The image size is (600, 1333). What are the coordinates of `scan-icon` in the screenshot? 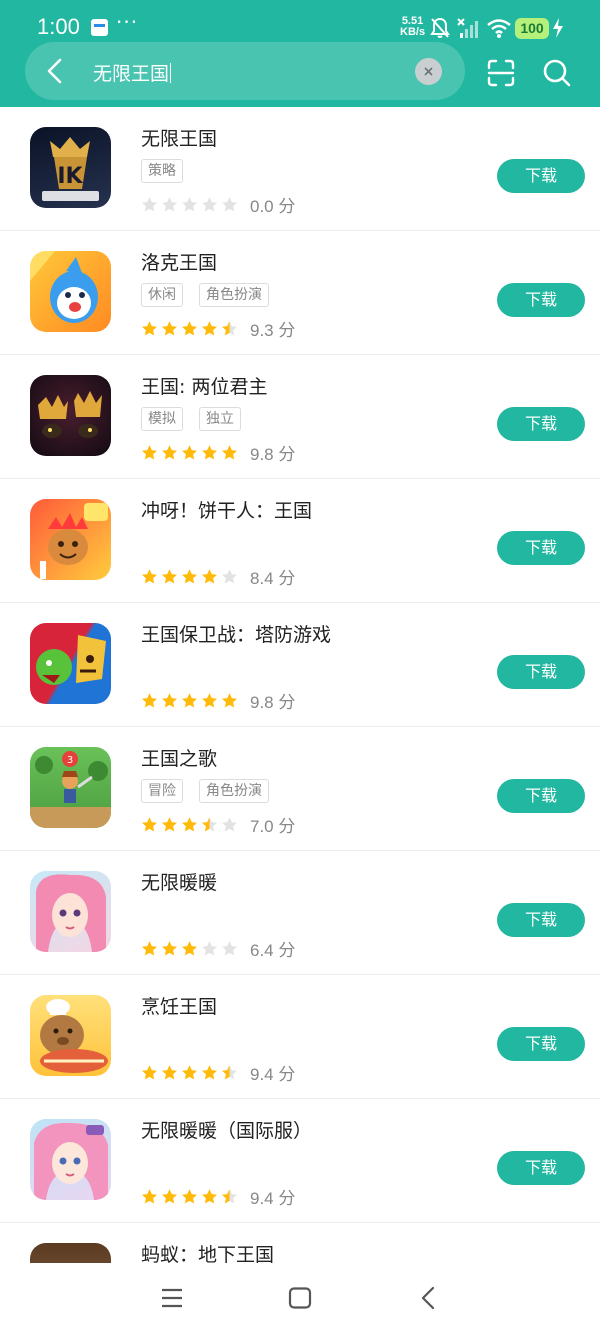 It's located at (501, 73).